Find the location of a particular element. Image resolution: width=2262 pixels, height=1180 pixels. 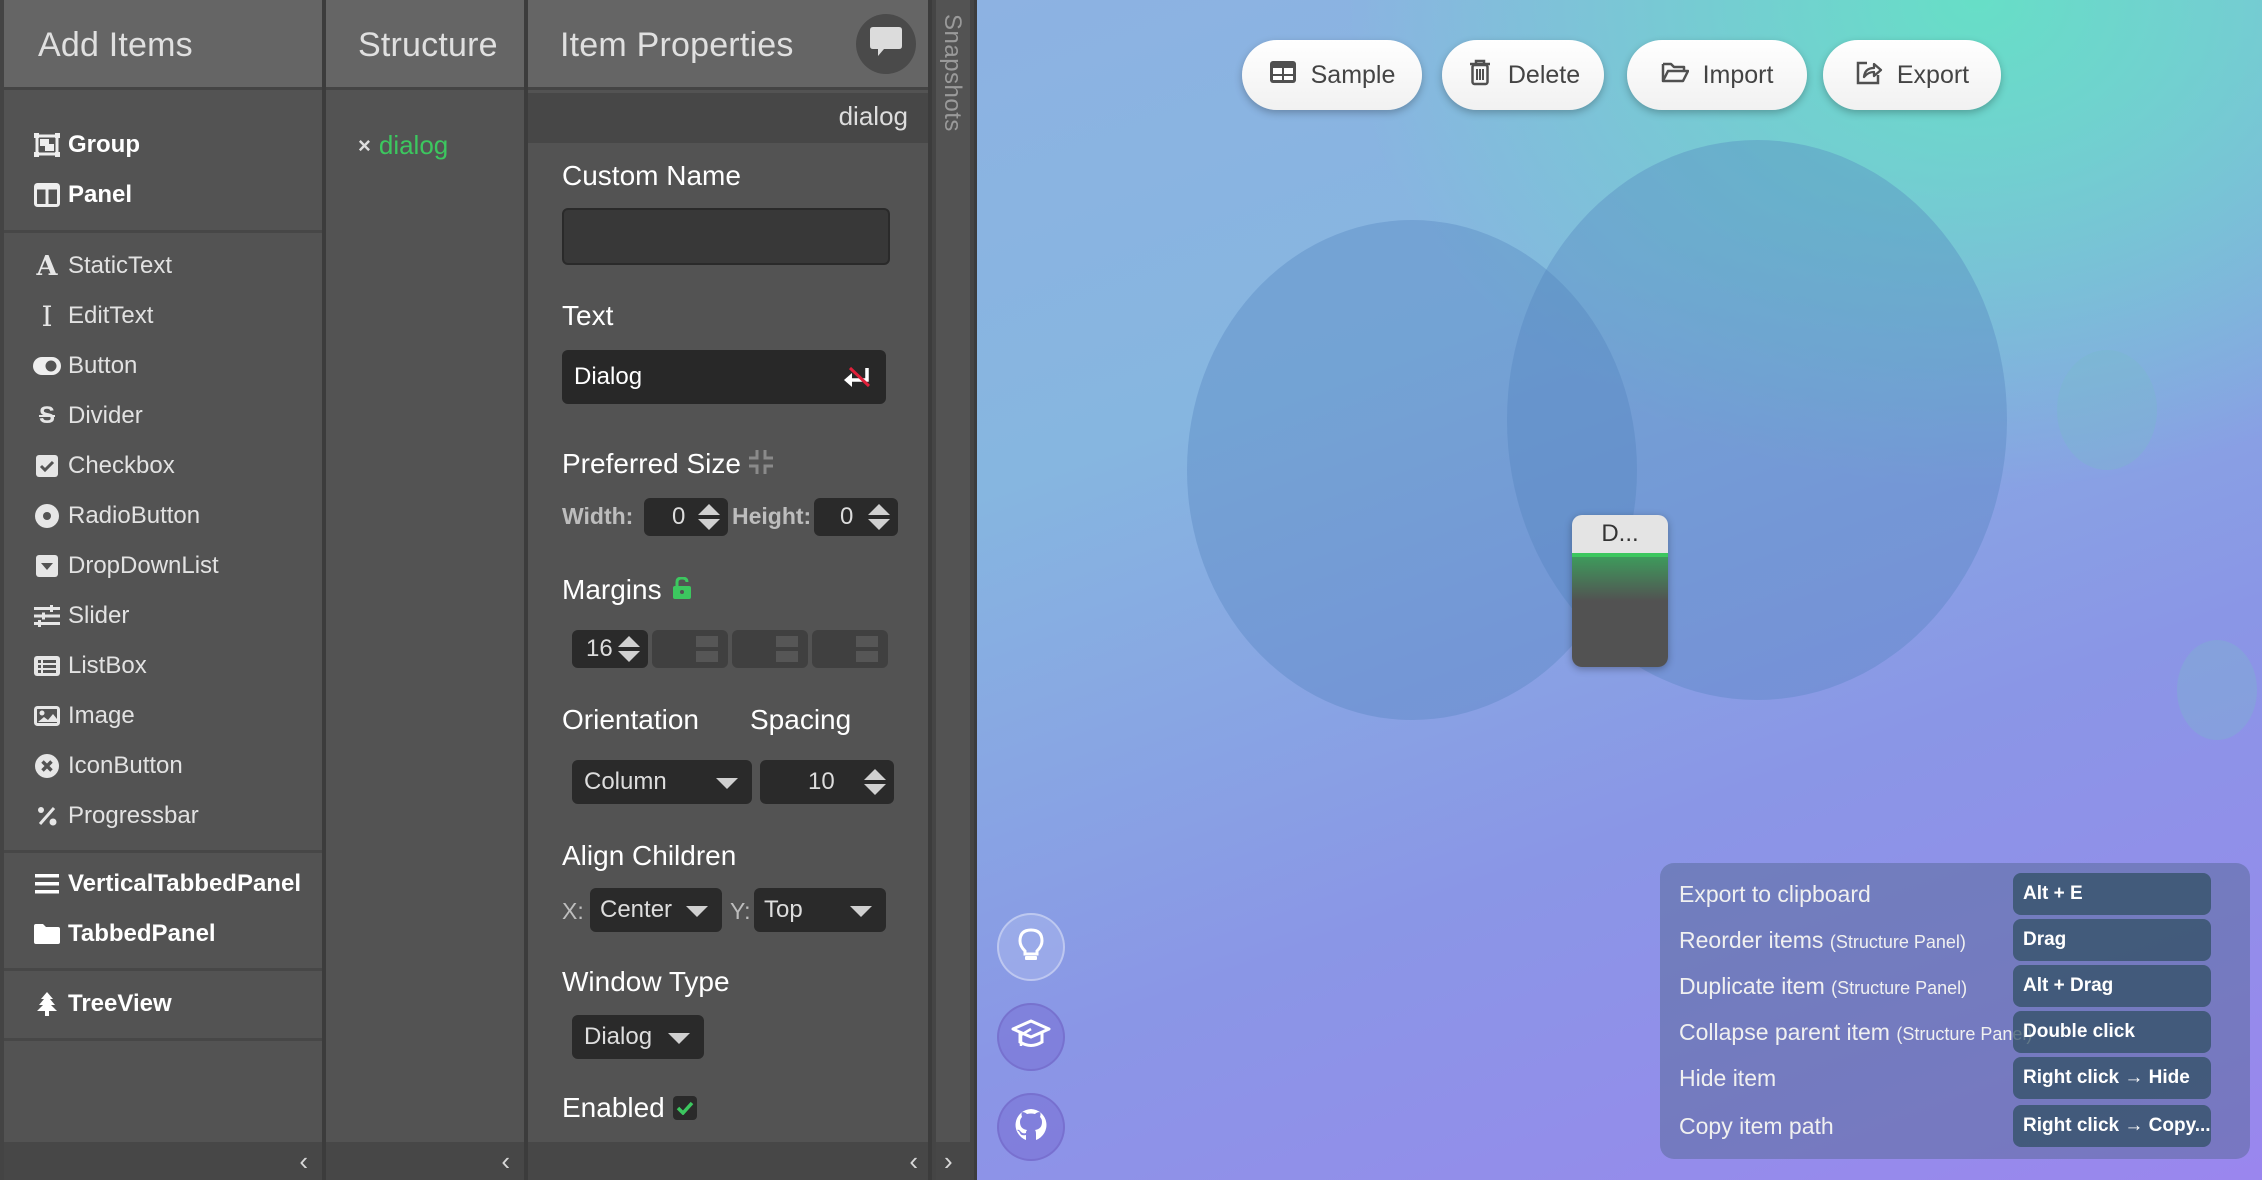

preferred-size-heading: Preferred Size is located at coordinates (667, 464).